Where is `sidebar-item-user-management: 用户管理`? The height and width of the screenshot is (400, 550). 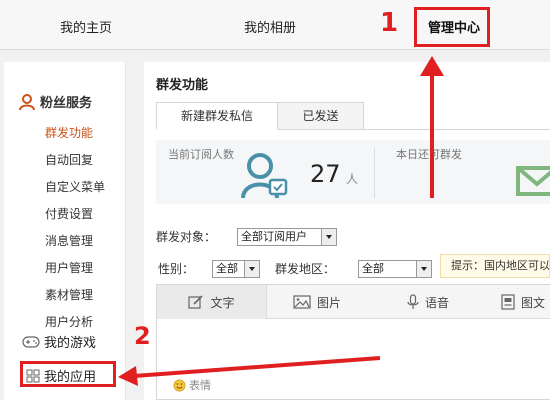 sidebar-item-user-management: 用户管理 is located at coordinates (69, 267).